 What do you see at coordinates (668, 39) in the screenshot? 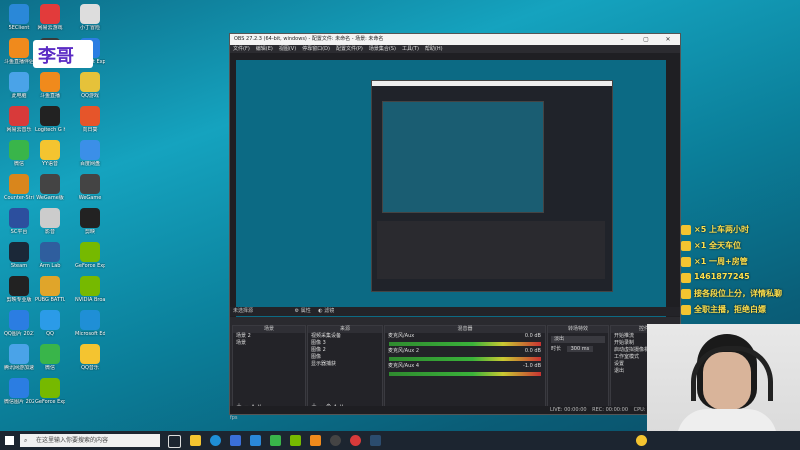
I see `close-icon: ✕` at bounding box center [668, 39].